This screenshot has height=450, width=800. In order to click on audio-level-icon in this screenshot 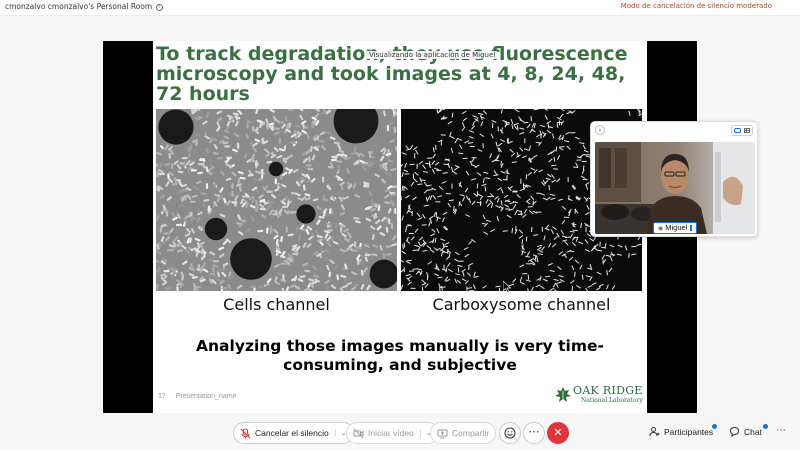, I will do `click(691, 228)`.